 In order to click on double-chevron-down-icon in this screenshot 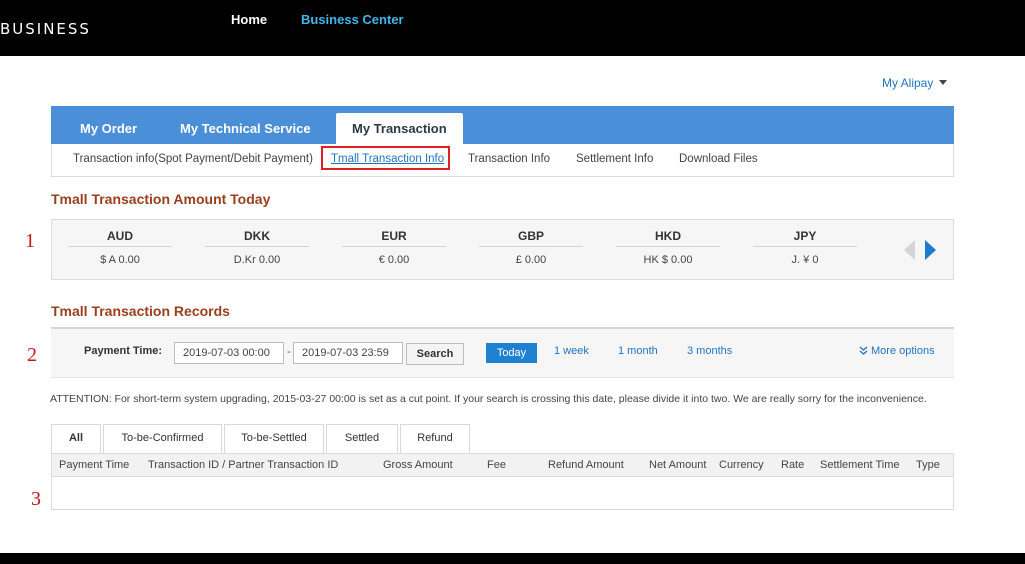, I will do `click(863, 350)`.